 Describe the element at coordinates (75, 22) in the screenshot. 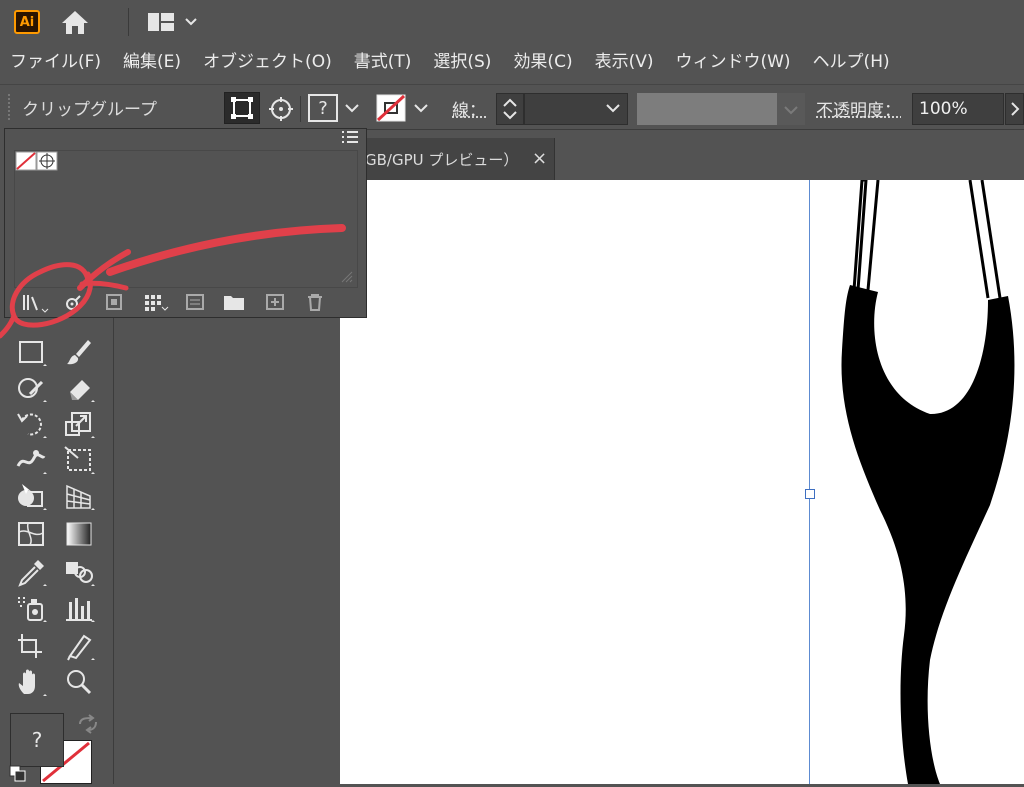

I see `home-icon` at that location.